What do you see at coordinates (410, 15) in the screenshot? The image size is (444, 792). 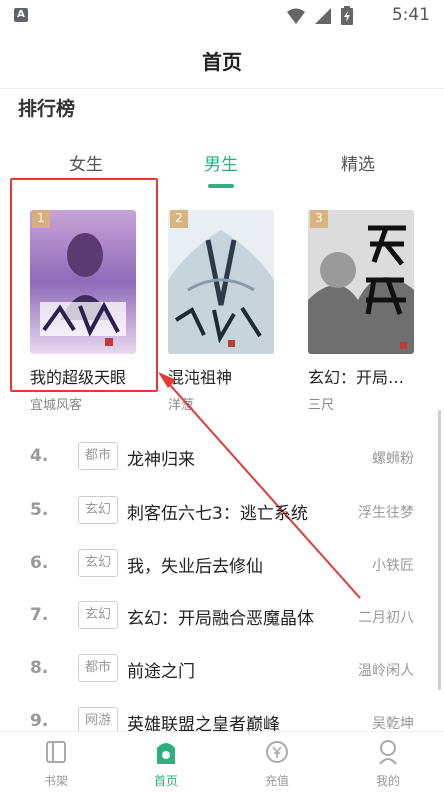 I see `status-time: 5:41` at bounding box center [410, 15].